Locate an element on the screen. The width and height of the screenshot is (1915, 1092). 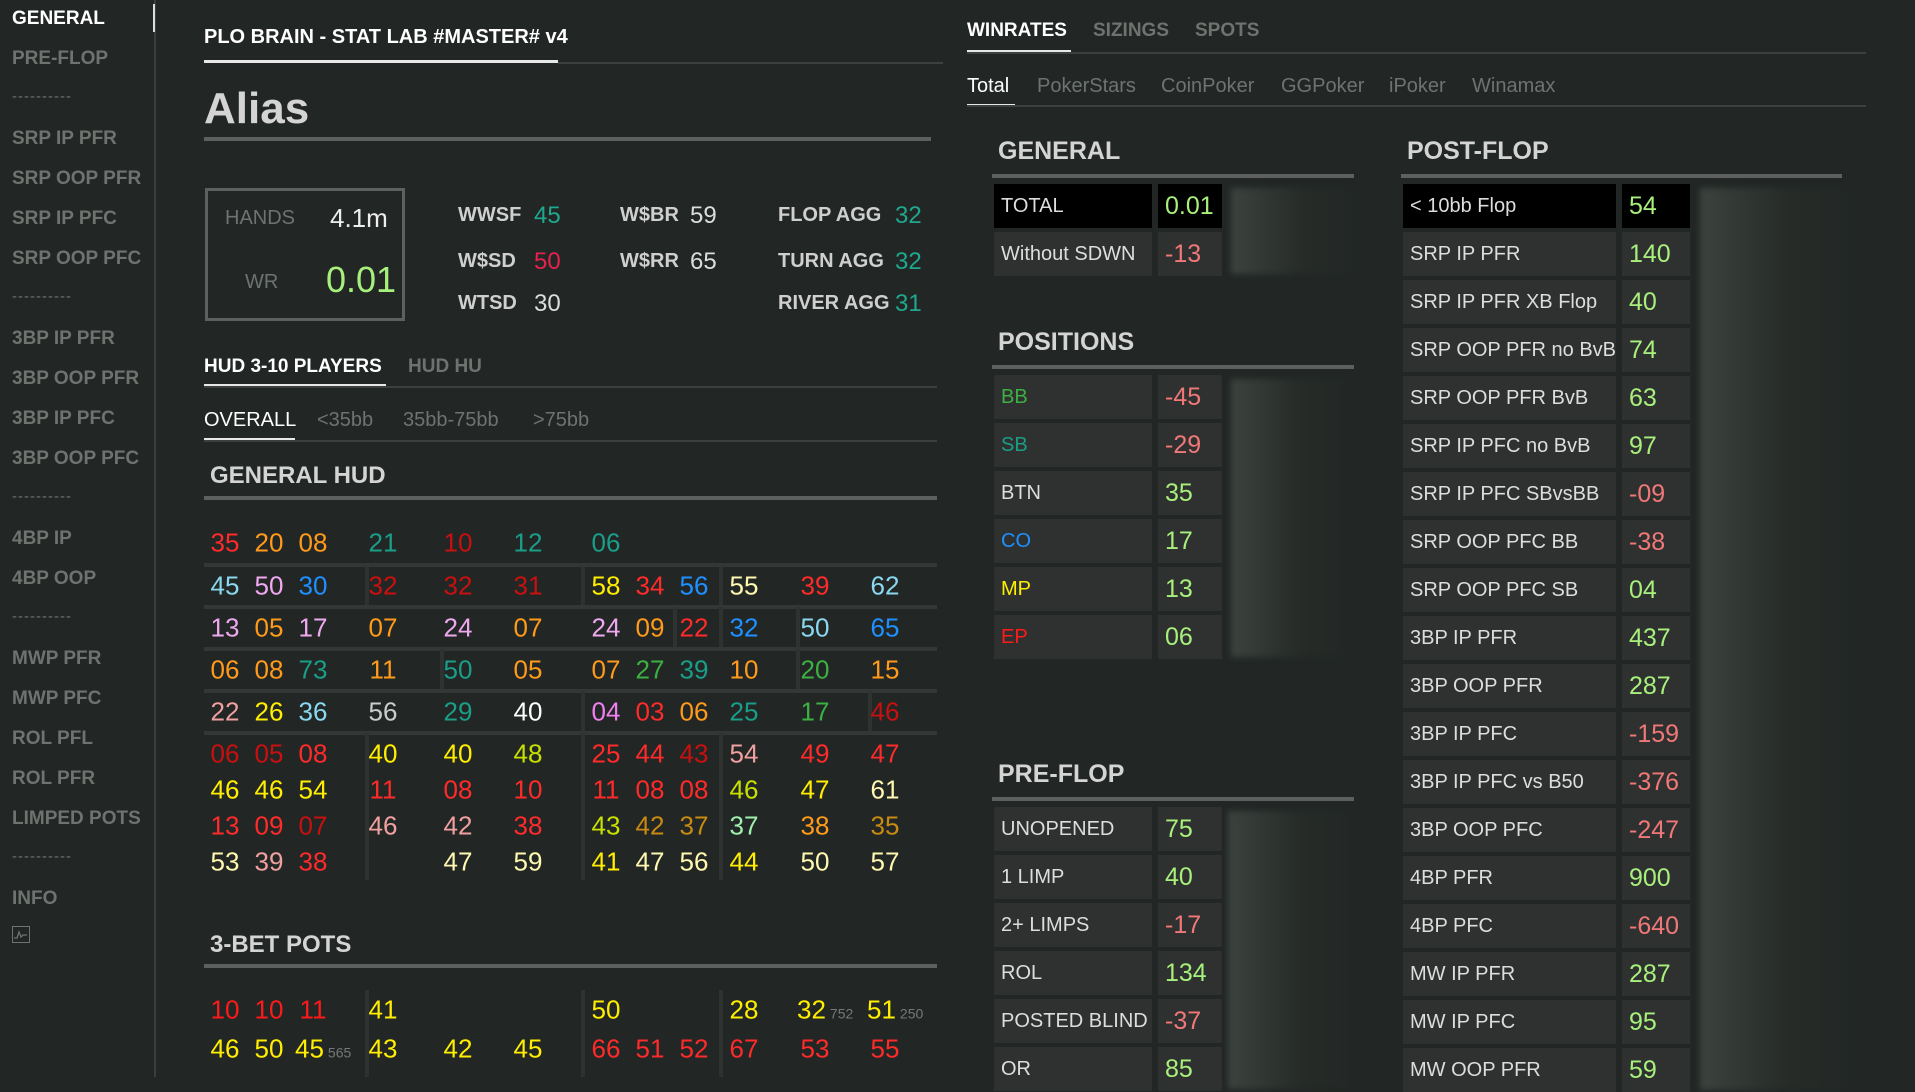
hud-stat-value: 39 is located at coordinates (815, 585).